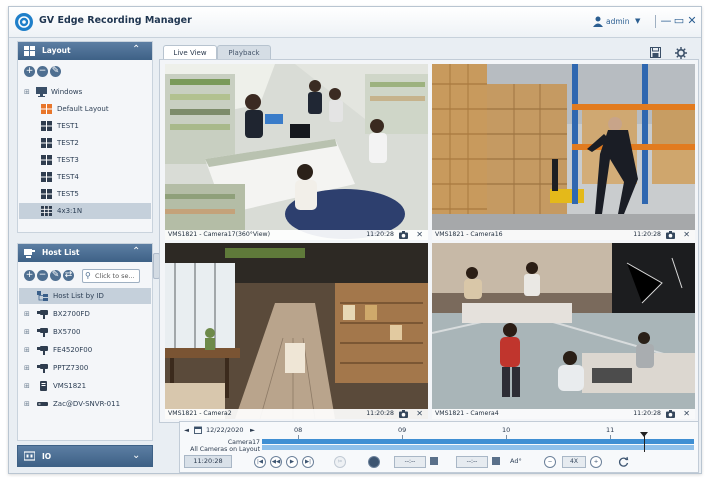 Image resolution: width=709 pixels, height=482 pixels. I want to click on host-item-bx2700fd: ⊞ BX2700FD, so click(85, 314).